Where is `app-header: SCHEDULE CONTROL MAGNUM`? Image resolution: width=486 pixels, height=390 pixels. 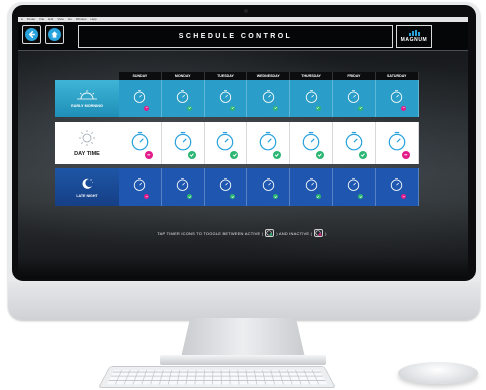 app-header: SCHEDULE CONTROL MAGNUM is located at coordinates (243, 36).